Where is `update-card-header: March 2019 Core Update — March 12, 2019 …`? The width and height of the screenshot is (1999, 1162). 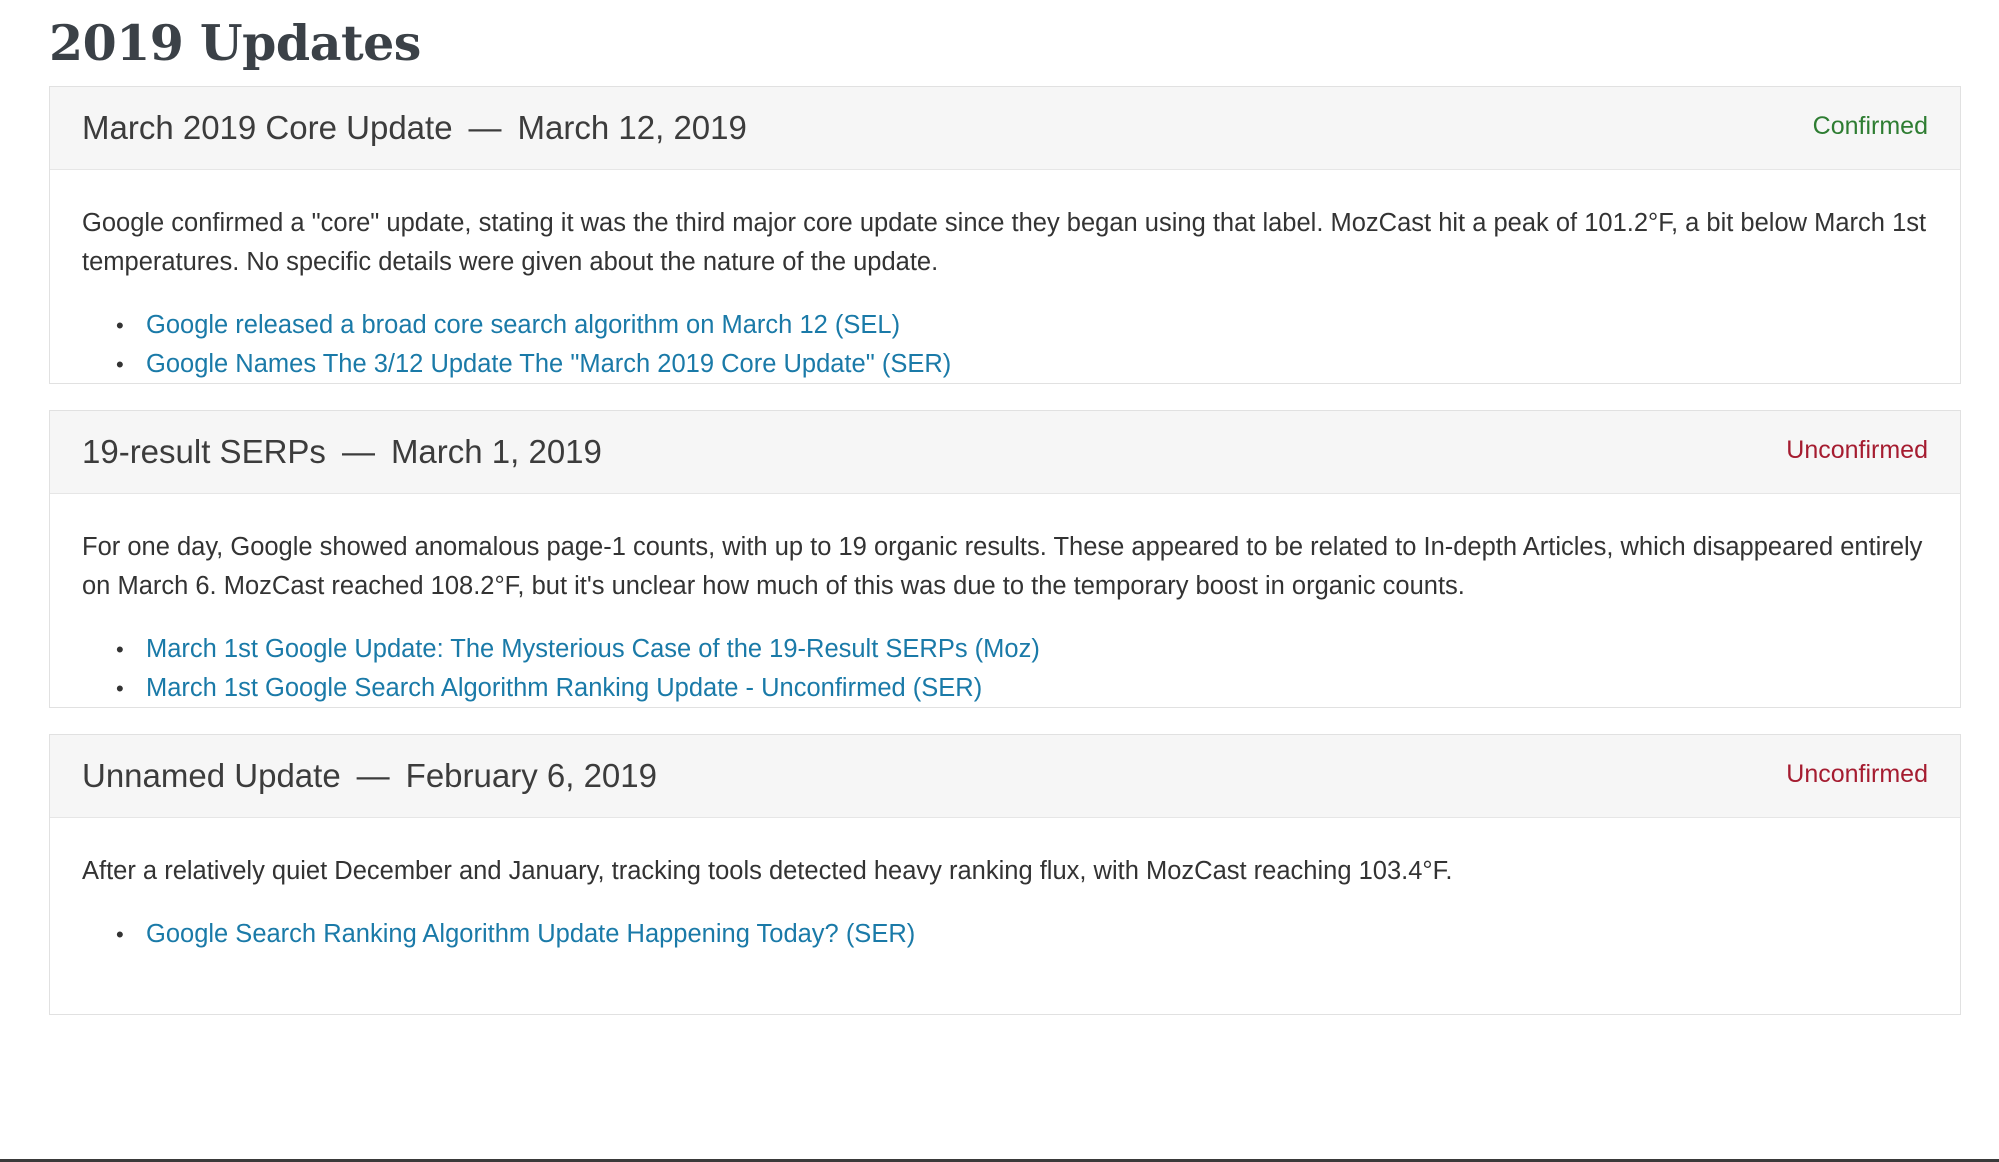 update-card-header: March 2019 Core Update — March 12, 2019 … is located at coordinates (1005, 128).